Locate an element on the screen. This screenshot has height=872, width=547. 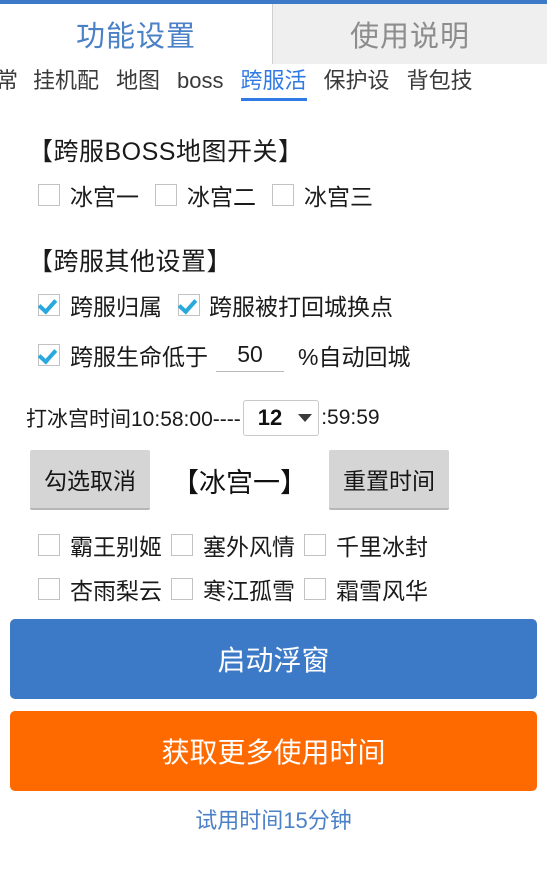
sub-tab-map: 地图 is located at coordinates (138, 82).